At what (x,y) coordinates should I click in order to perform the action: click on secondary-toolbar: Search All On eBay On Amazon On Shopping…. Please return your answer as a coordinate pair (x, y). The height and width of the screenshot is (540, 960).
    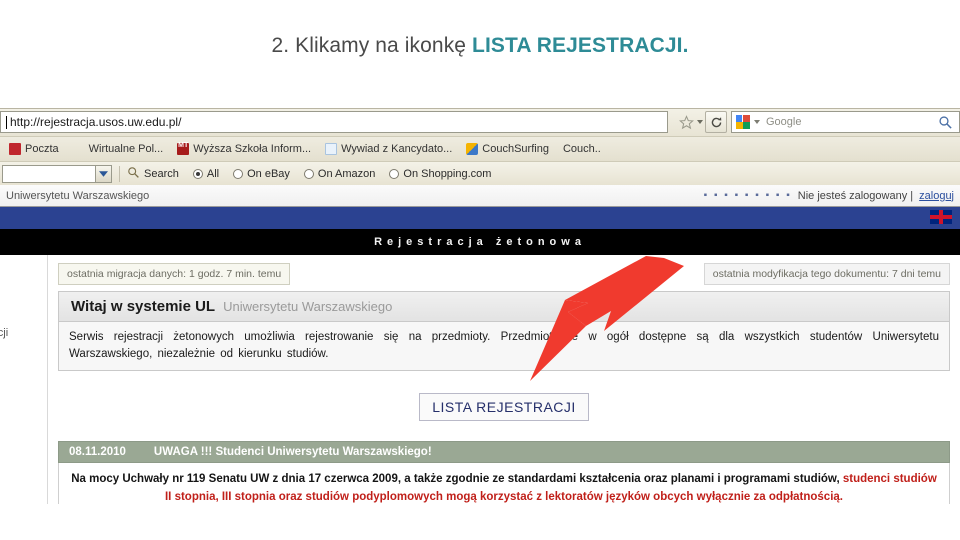
    Looking at the image, I should click on (480, 173).